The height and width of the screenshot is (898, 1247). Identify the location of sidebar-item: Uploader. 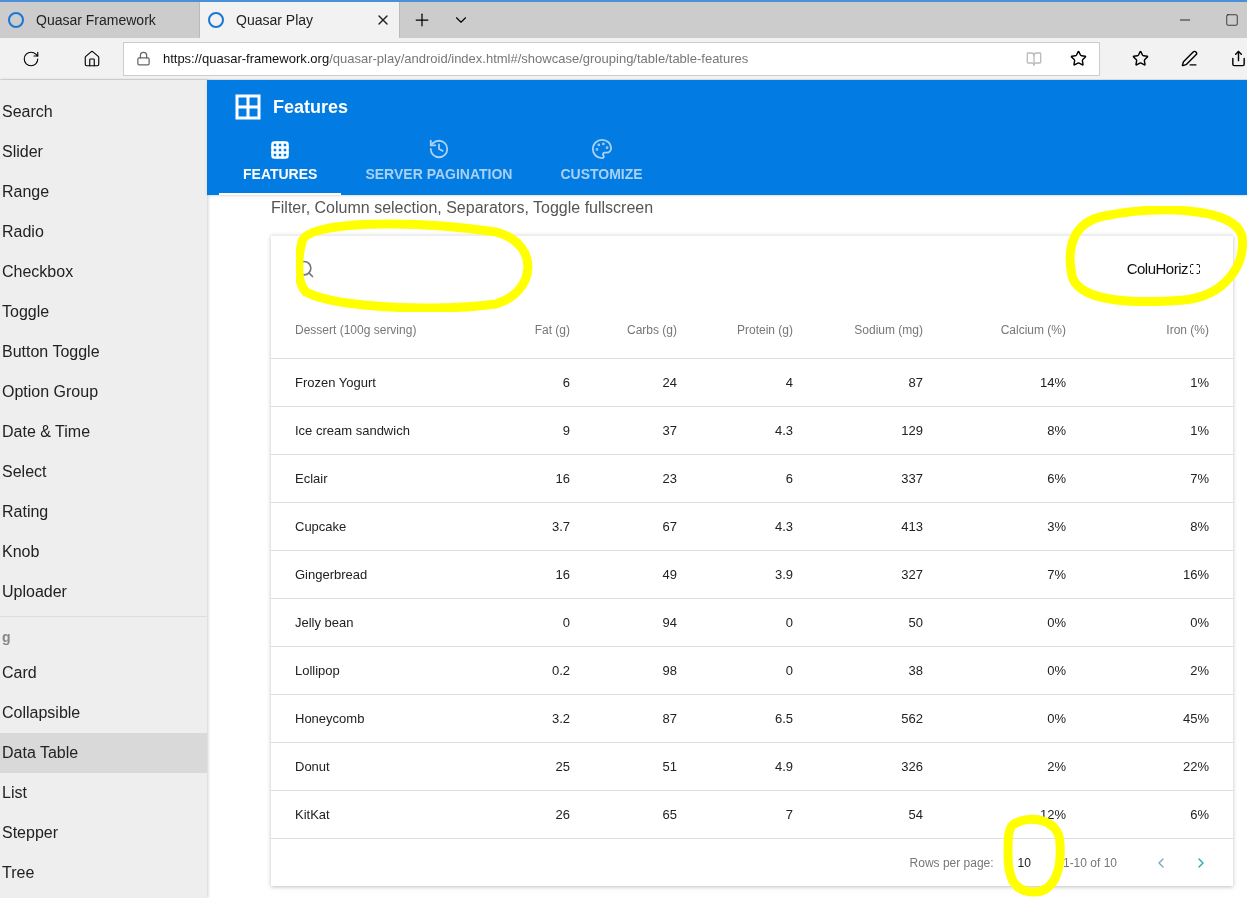
(103, 592).